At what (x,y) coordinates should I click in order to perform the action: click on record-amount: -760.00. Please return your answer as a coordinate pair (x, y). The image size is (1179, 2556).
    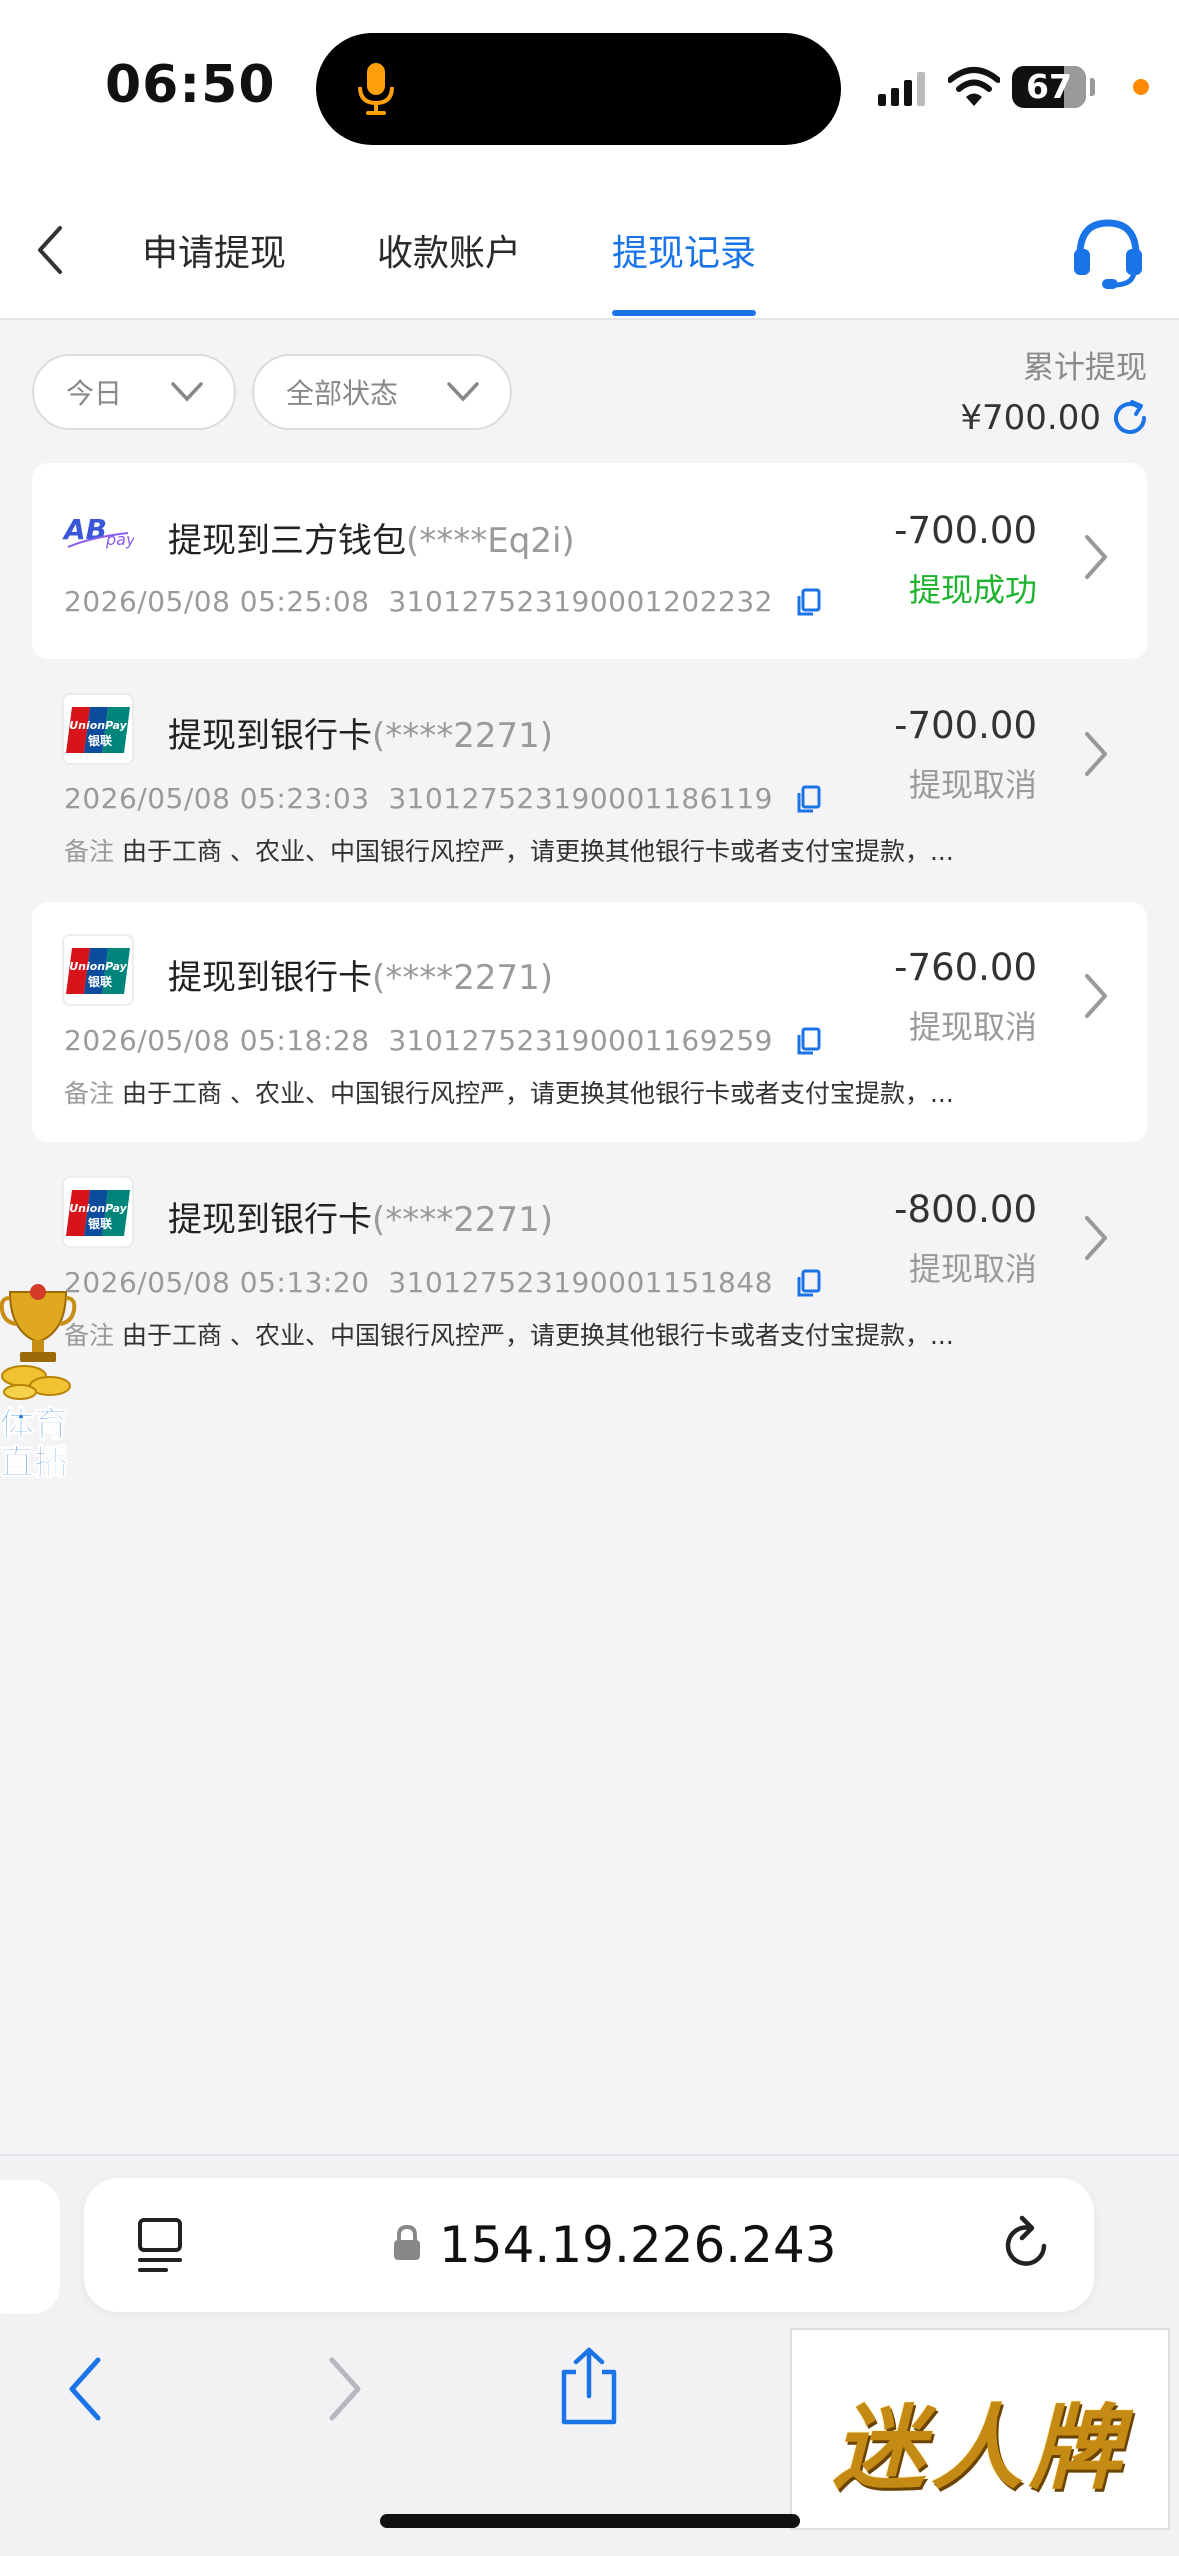
    Looking at the image, I should click on (965, 967).